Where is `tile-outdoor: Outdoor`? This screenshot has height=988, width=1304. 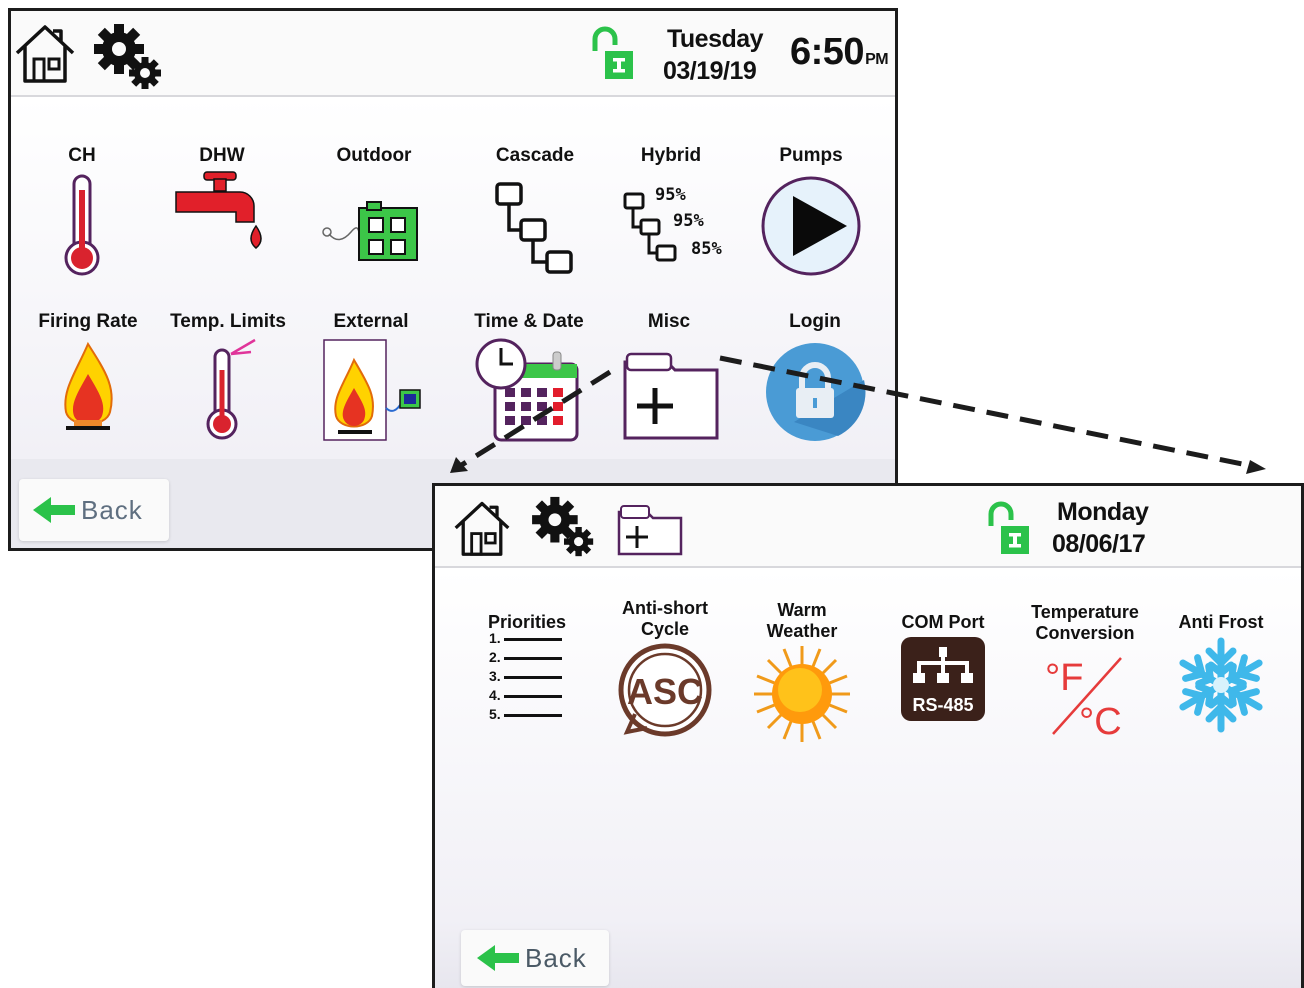 tile-outdoor: Outdoor is located at coordinates (374, 211).